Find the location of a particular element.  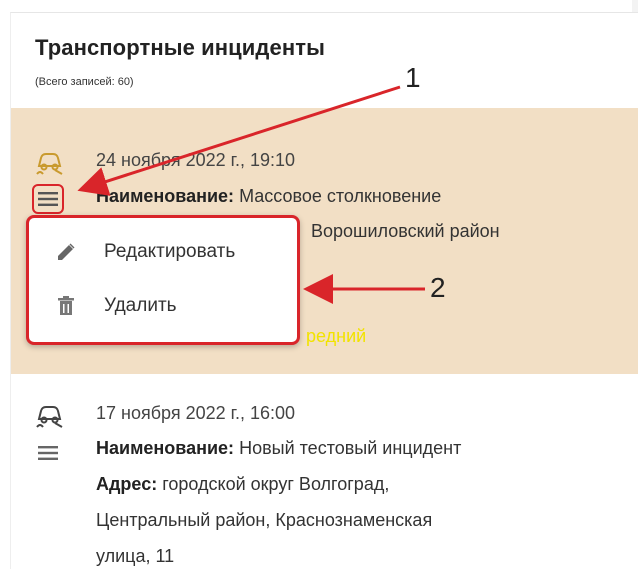

incident-name: Наименование: Массовое столкновение is located at coordinates (268, 196).